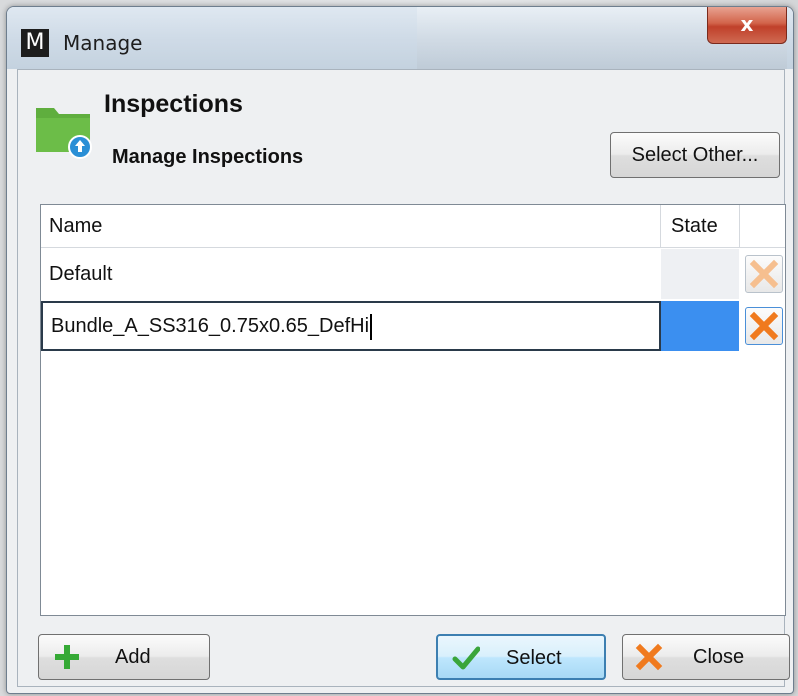  What do you see at coordinates (80, 274) in the screenshot?
I see `row-name-cell: Default` at bounding box center [80, 274].